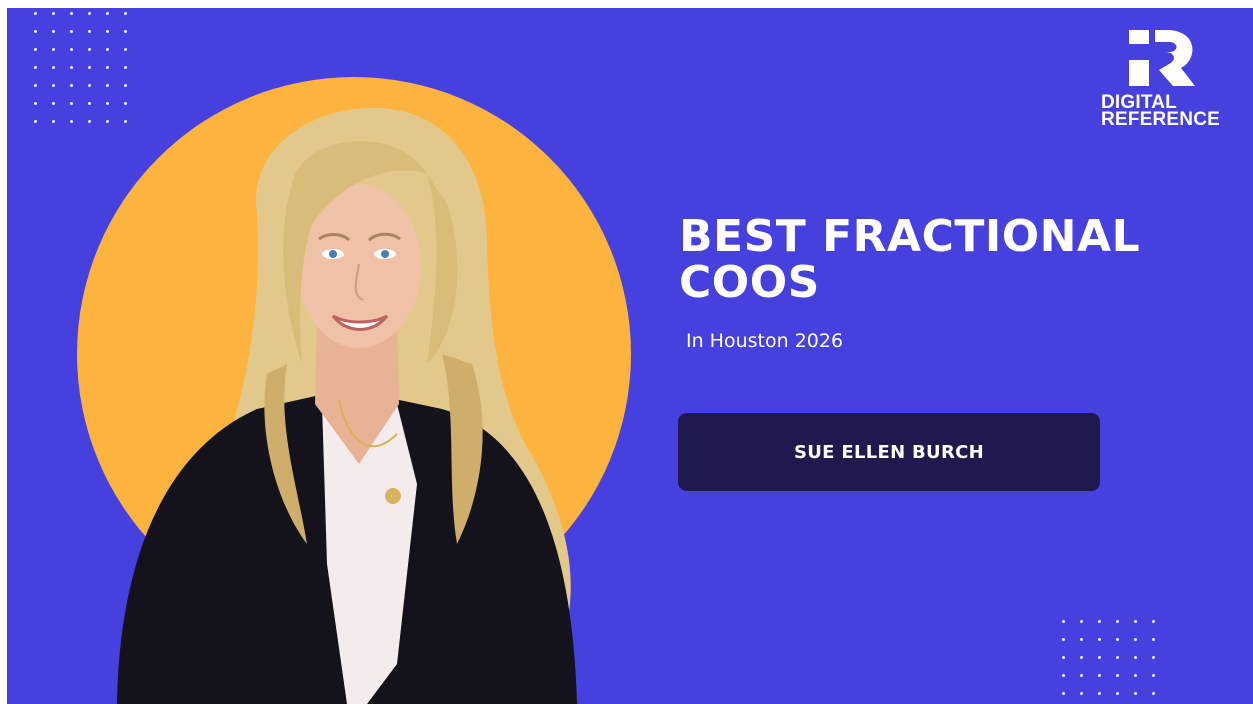 The height and width of the screenshot is (704, 1253). What do you see at coordinates (1162, 58) in the screenshot?
I see `digital-reference-r-logo-icon` at bounding box center [1162, 58].